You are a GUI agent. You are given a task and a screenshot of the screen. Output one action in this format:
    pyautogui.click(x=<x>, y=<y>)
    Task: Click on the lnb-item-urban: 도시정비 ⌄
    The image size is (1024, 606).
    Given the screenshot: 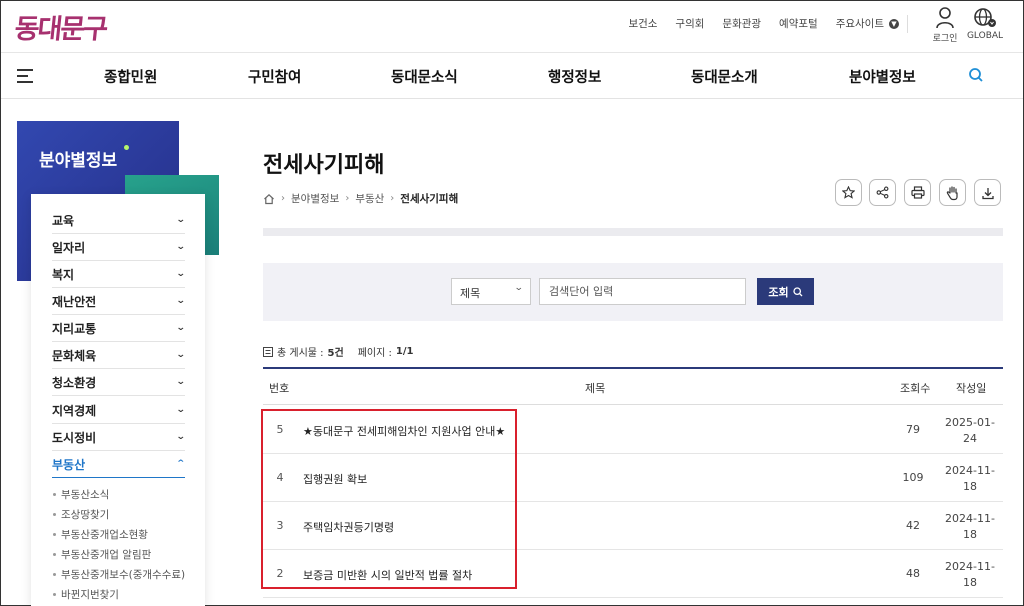 What is the action you would take?
    pyautogui.click(x=119, y=437)
    